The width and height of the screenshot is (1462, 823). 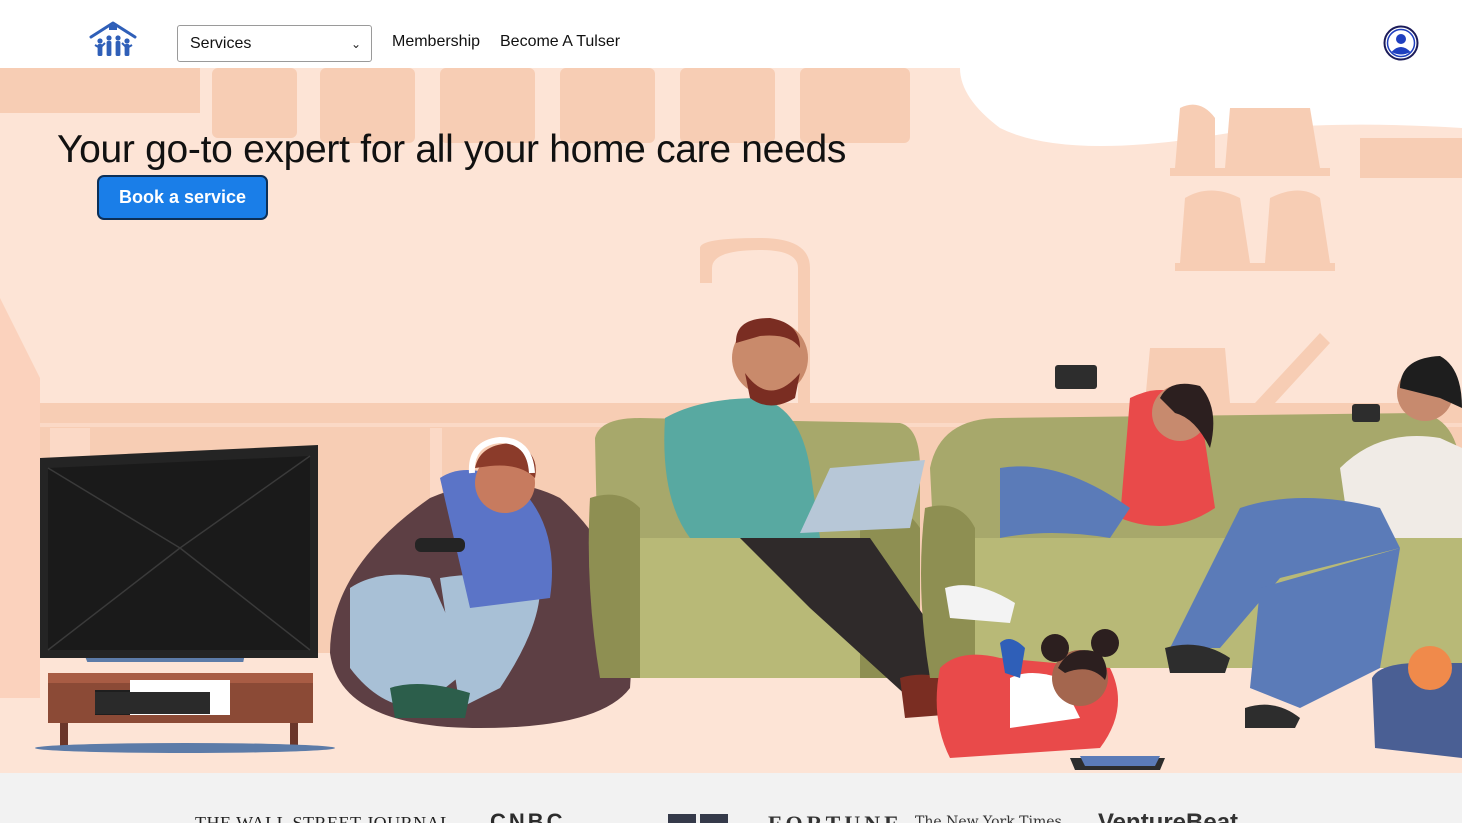 I want to click on nav-membership-link: Membership, so click(x=436, y=42).